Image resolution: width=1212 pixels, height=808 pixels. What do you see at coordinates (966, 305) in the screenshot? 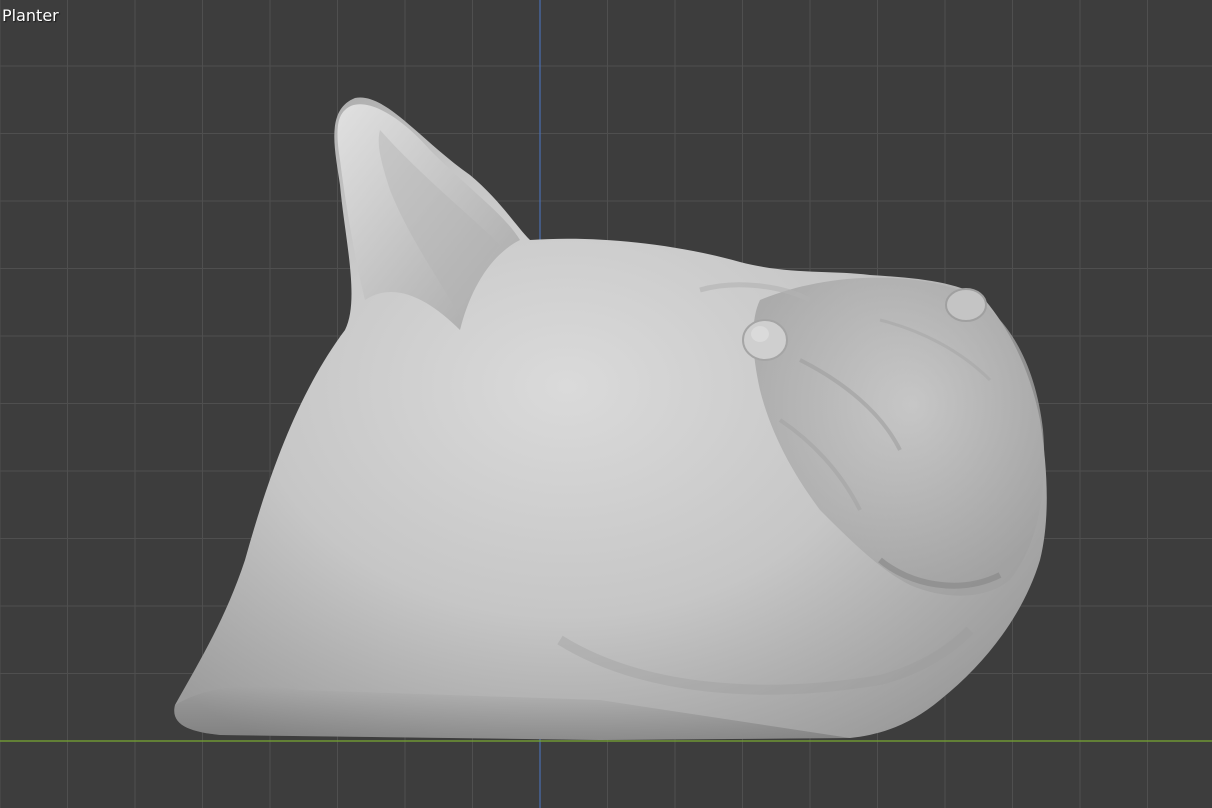
I see `mesh-nose` at bounding box center [966, 305].